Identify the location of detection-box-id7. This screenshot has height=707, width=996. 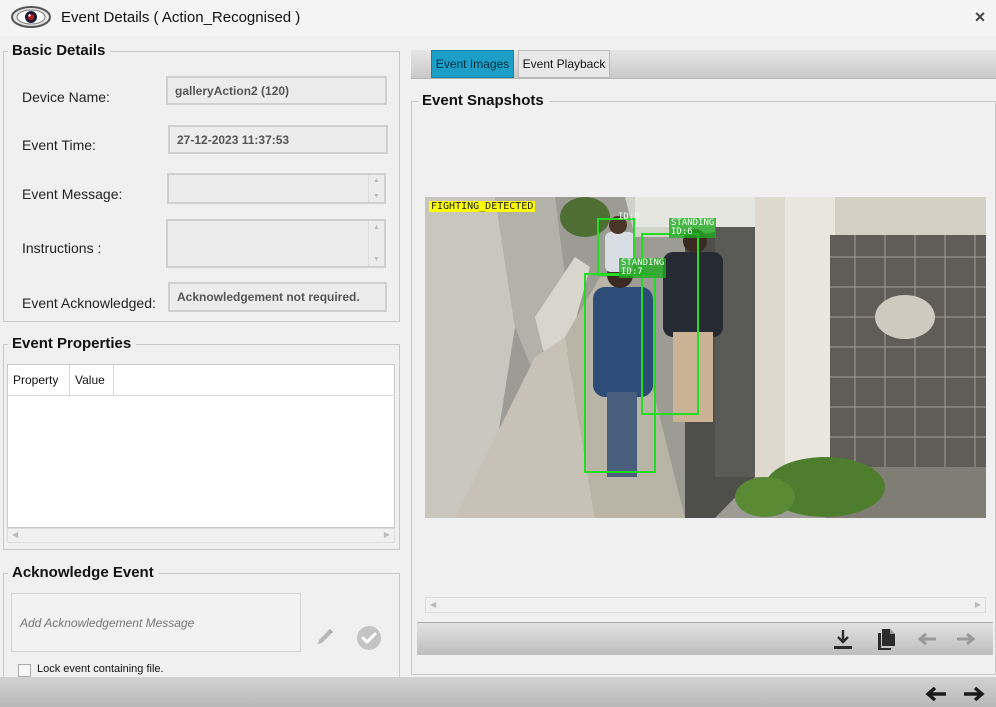
(620, 373).